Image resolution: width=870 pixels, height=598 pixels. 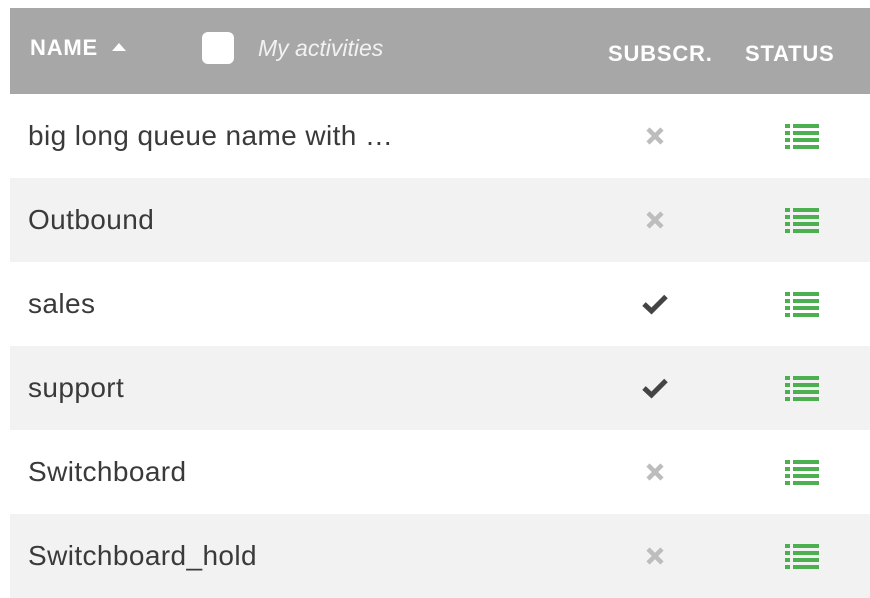 What do you see at coordinates (440, 556) in the screenshot?
I see `table-row: Switchboard_hold` at bounding box center [440, 556].